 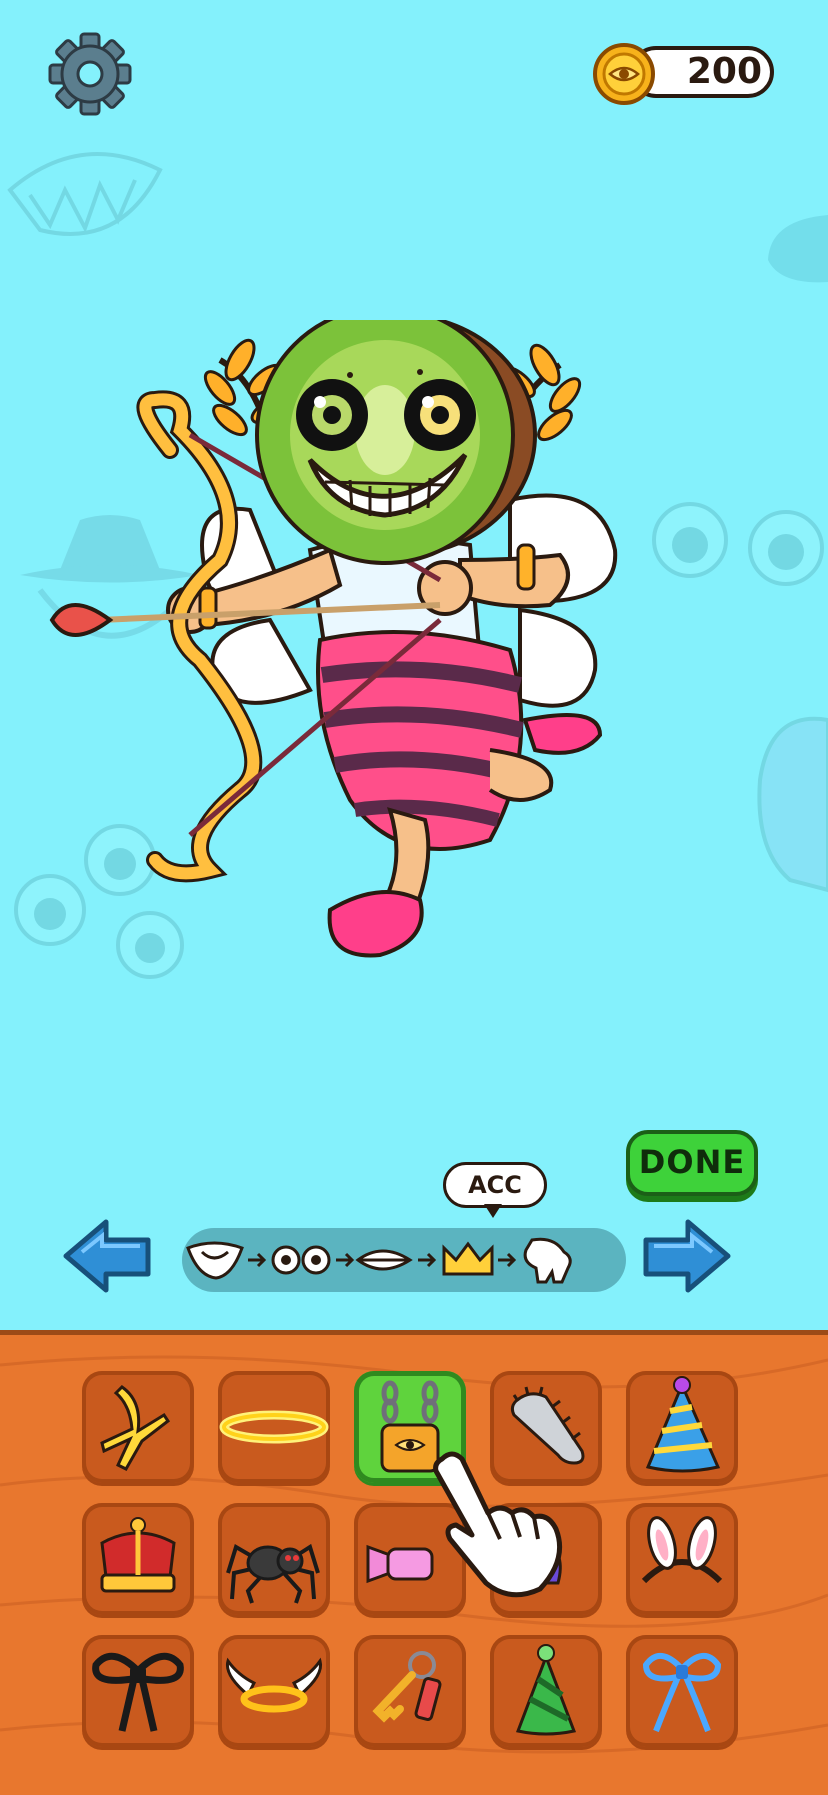 I want to click on spider-icon, so click(x=273, y=1573).